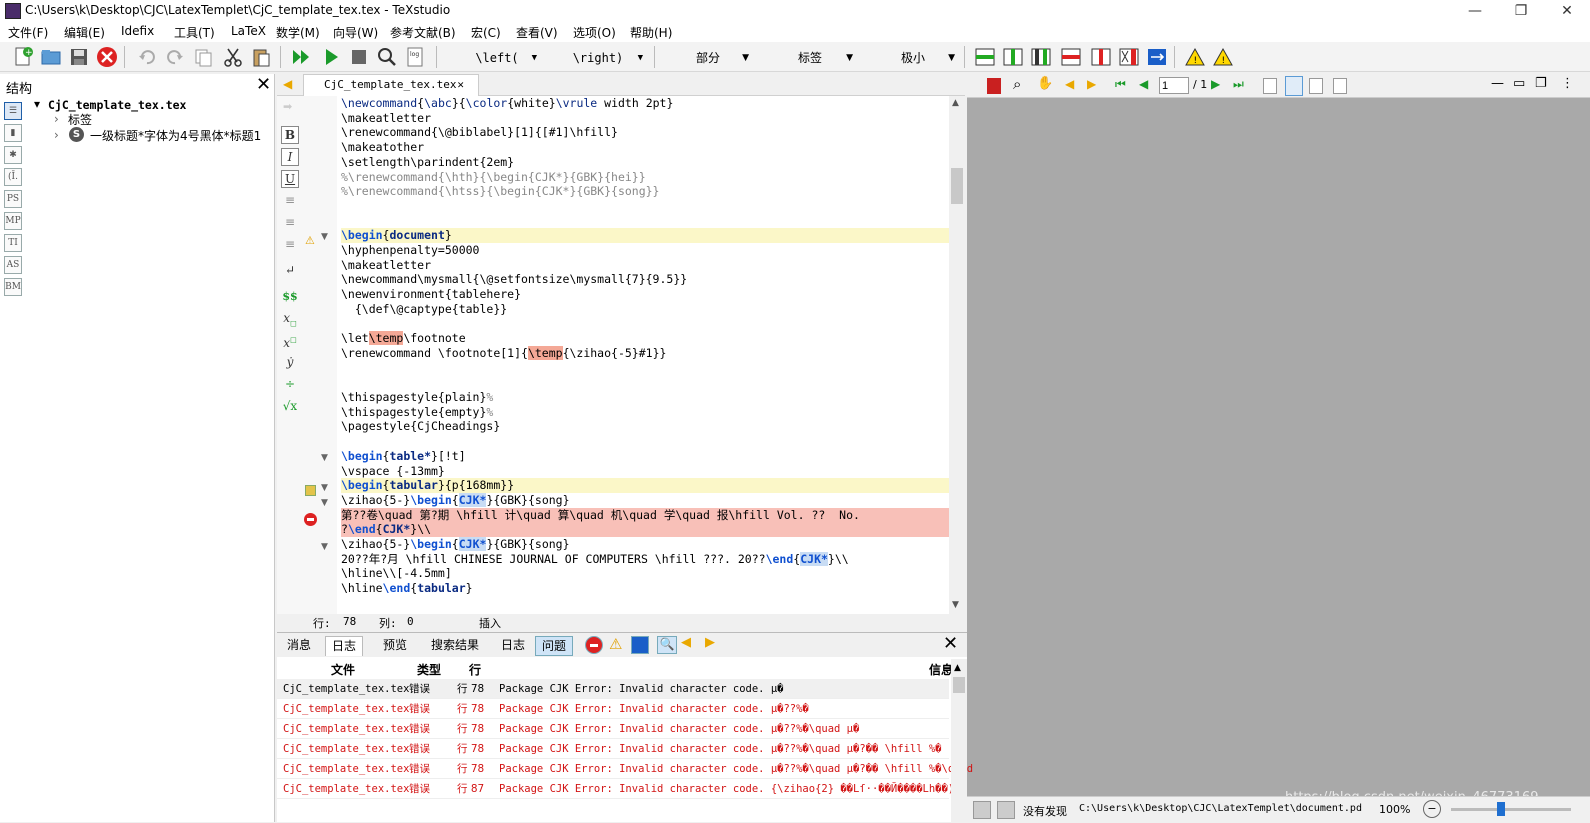 This screenshot has width=1590, height=823. What do you see at coordinates (175, 135) in the screenshot?
I see `tree-item-section: 一级标题*字体为4号黑体*标题1` at bounding box center [175, 135].